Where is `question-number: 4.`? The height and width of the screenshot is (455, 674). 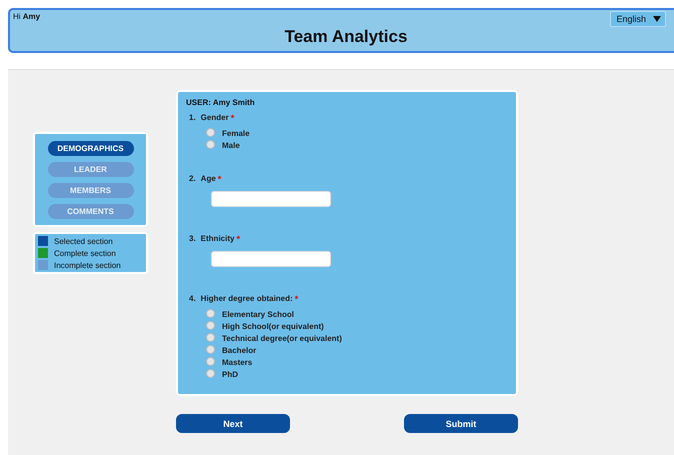
question-number: 4. is located at coordinates (192, 298).